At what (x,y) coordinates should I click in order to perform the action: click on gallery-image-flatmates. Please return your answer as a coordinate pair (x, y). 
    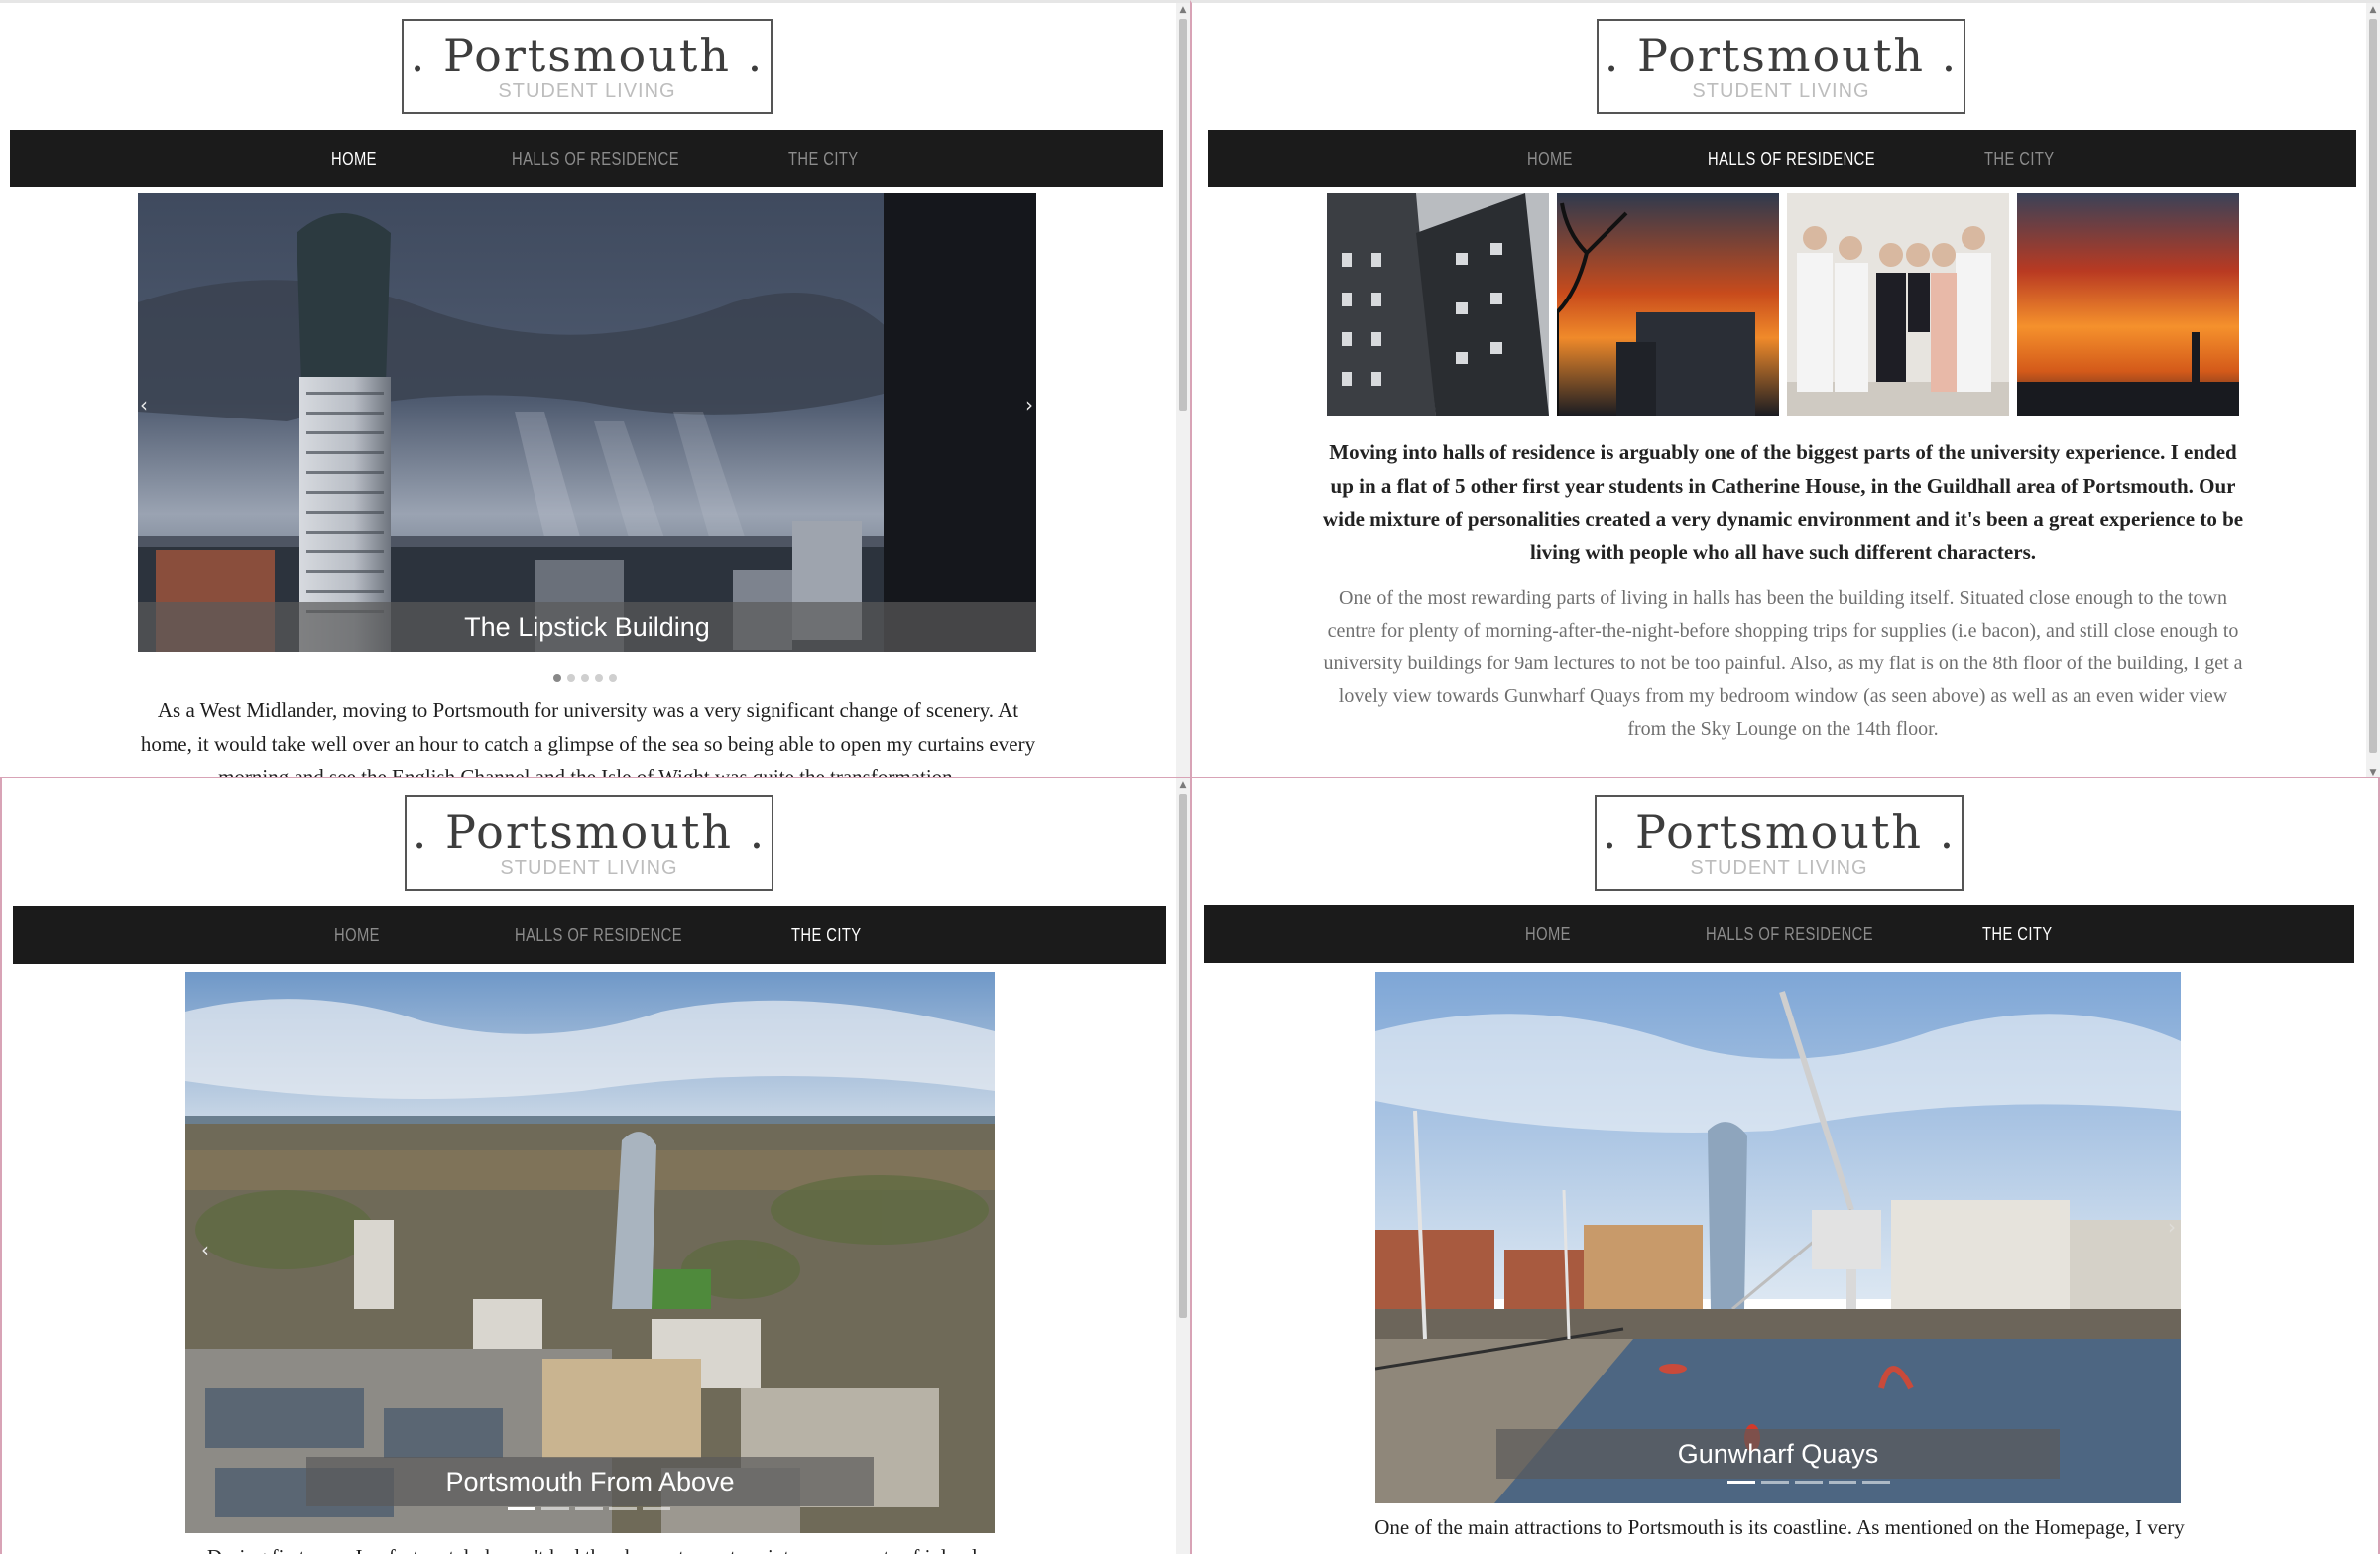
    Looking at the image, I should click on (1898, 304).